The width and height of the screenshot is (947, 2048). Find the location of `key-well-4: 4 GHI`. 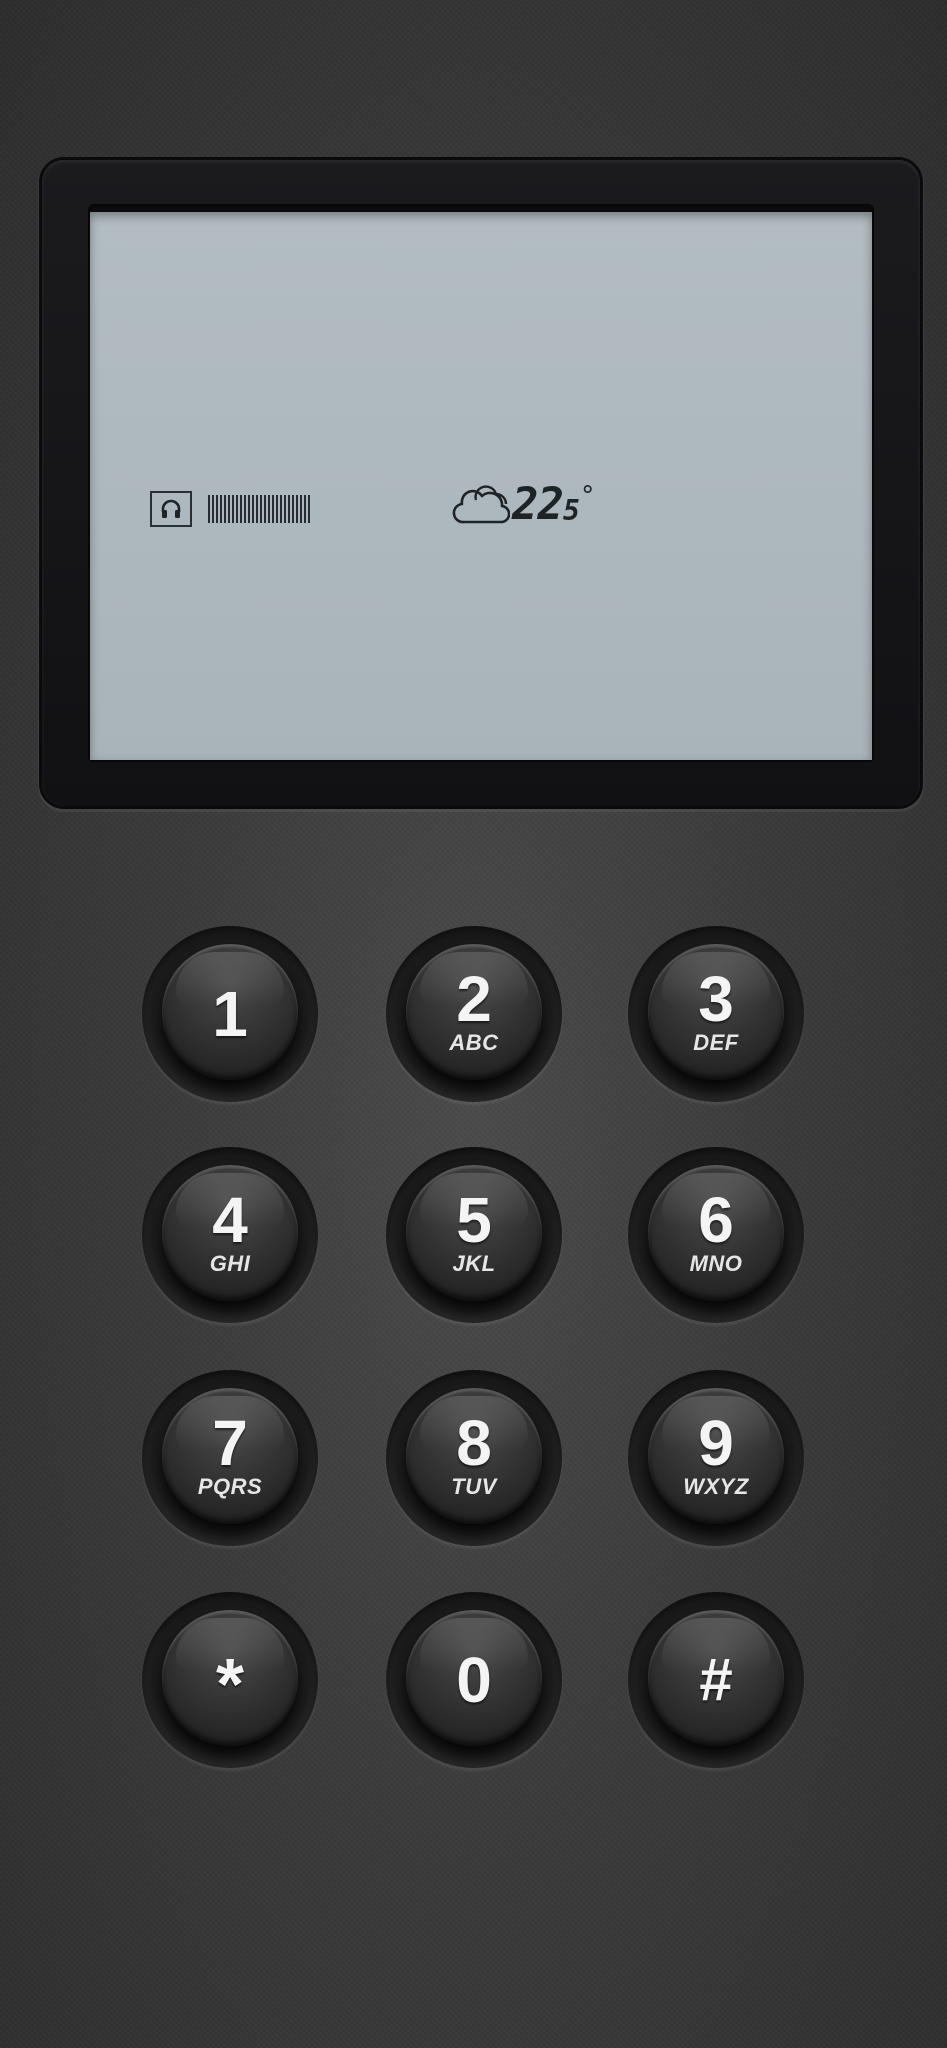

key-well-4: 4 GHI is located at coordinates (230, 1235).